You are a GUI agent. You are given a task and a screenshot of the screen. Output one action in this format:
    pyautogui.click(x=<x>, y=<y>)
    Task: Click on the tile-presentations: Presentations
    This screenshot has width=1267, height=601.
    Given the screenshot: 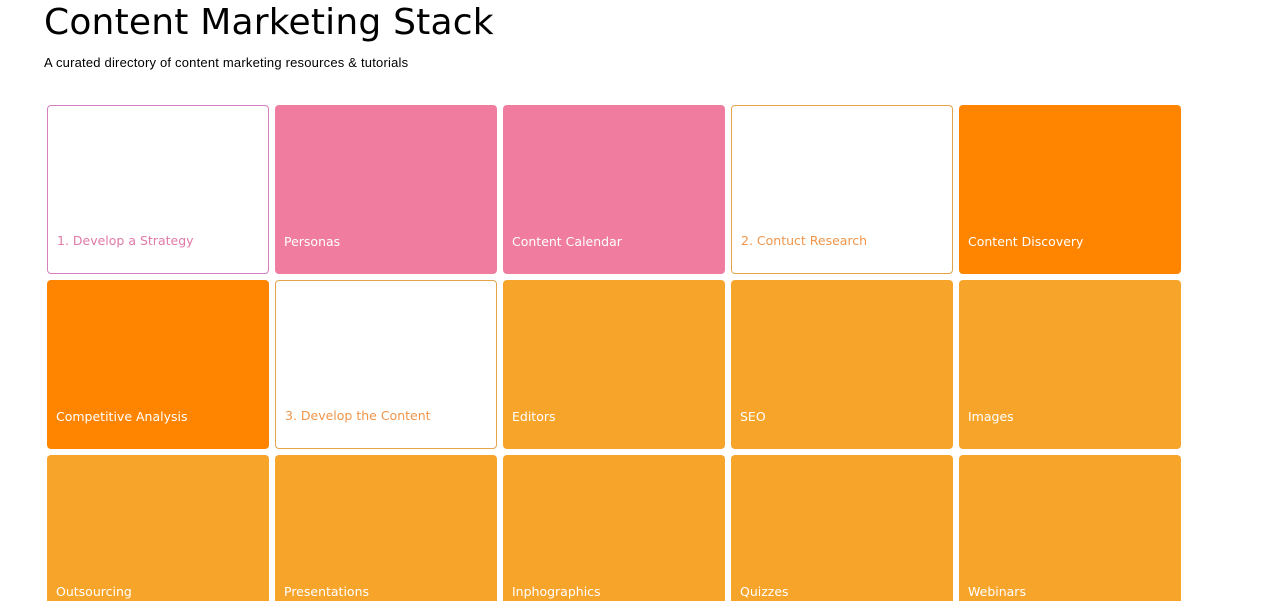 What is the action you would take?
    pyautogui.click(x=386, y=528)
    